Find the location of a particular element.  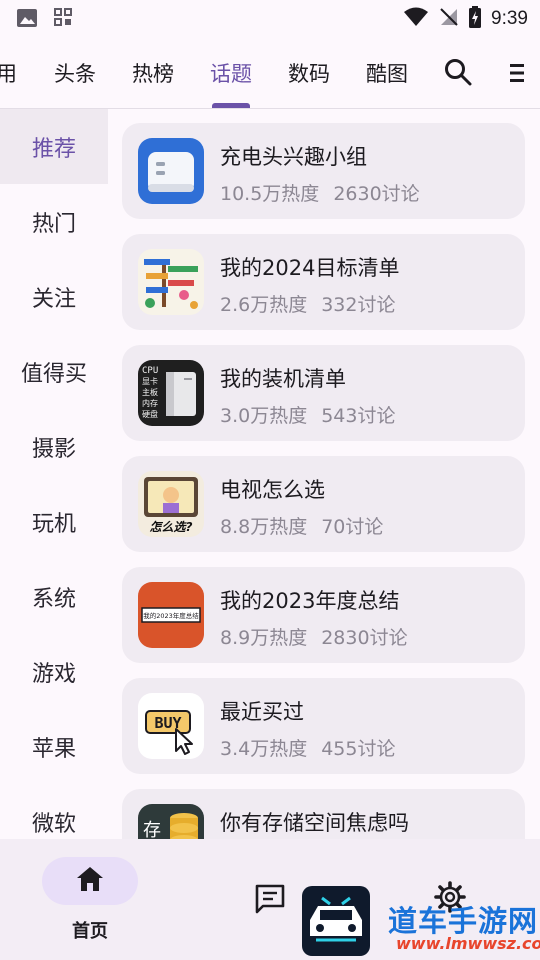

tab-headlines: 头条 is located at coordinates (75, 73).